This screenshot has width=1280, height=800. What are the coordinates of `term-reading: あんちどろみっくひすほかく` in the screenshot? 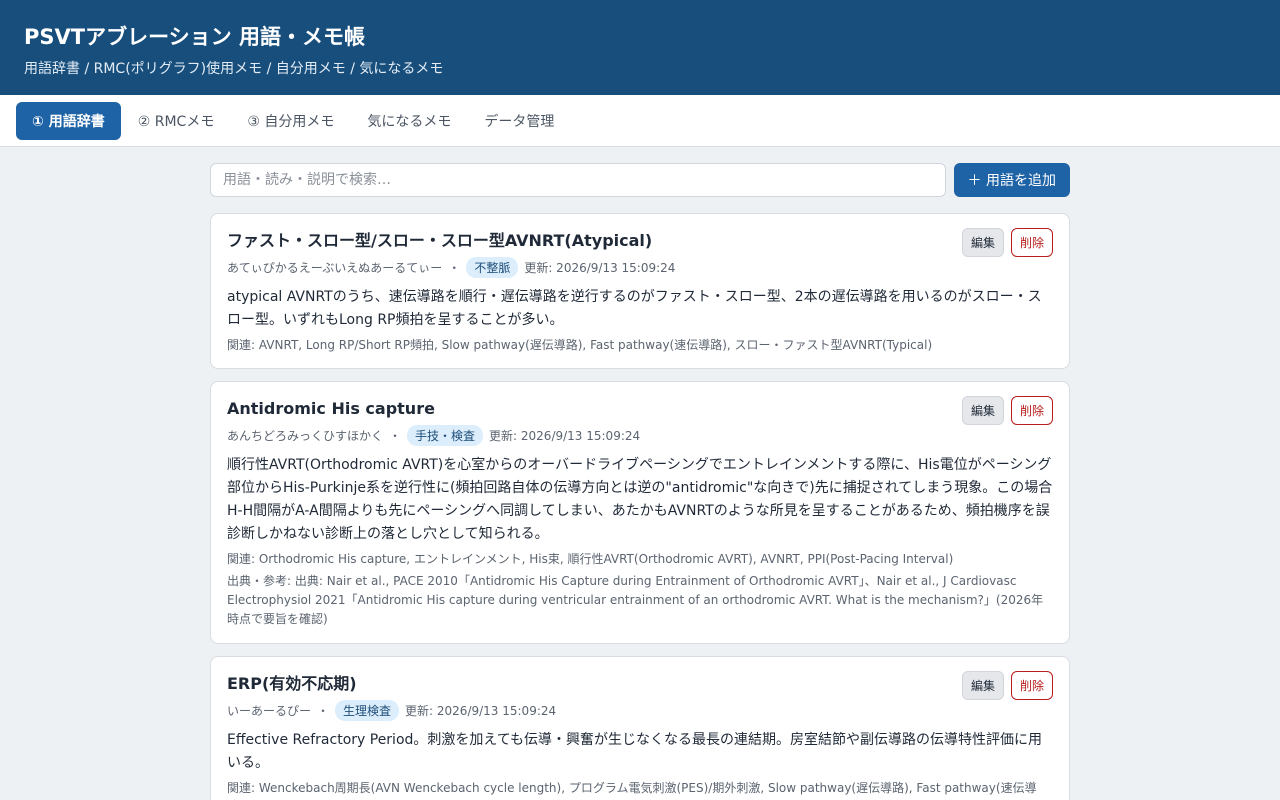 It's located at (305, 435).